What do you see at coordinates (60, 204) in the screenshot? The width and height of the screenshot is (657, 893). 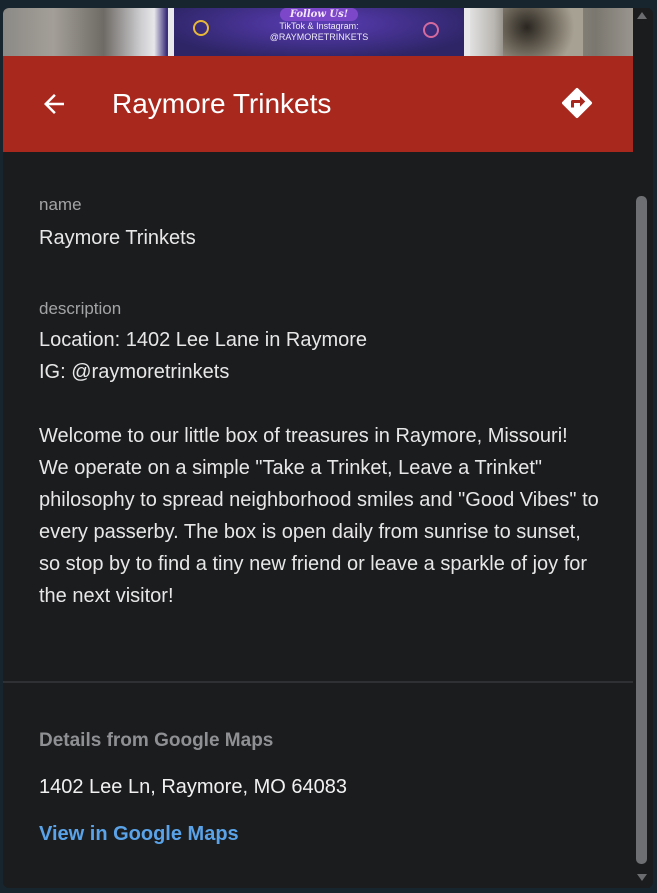 I see `name-label: name` at bounding box center [60, 204].